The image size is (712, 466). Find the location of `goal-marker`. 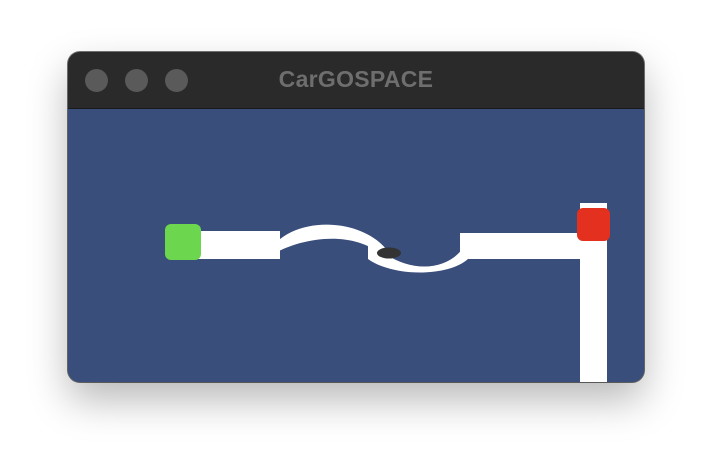

goal-marker is located at coordinates (593, 224).